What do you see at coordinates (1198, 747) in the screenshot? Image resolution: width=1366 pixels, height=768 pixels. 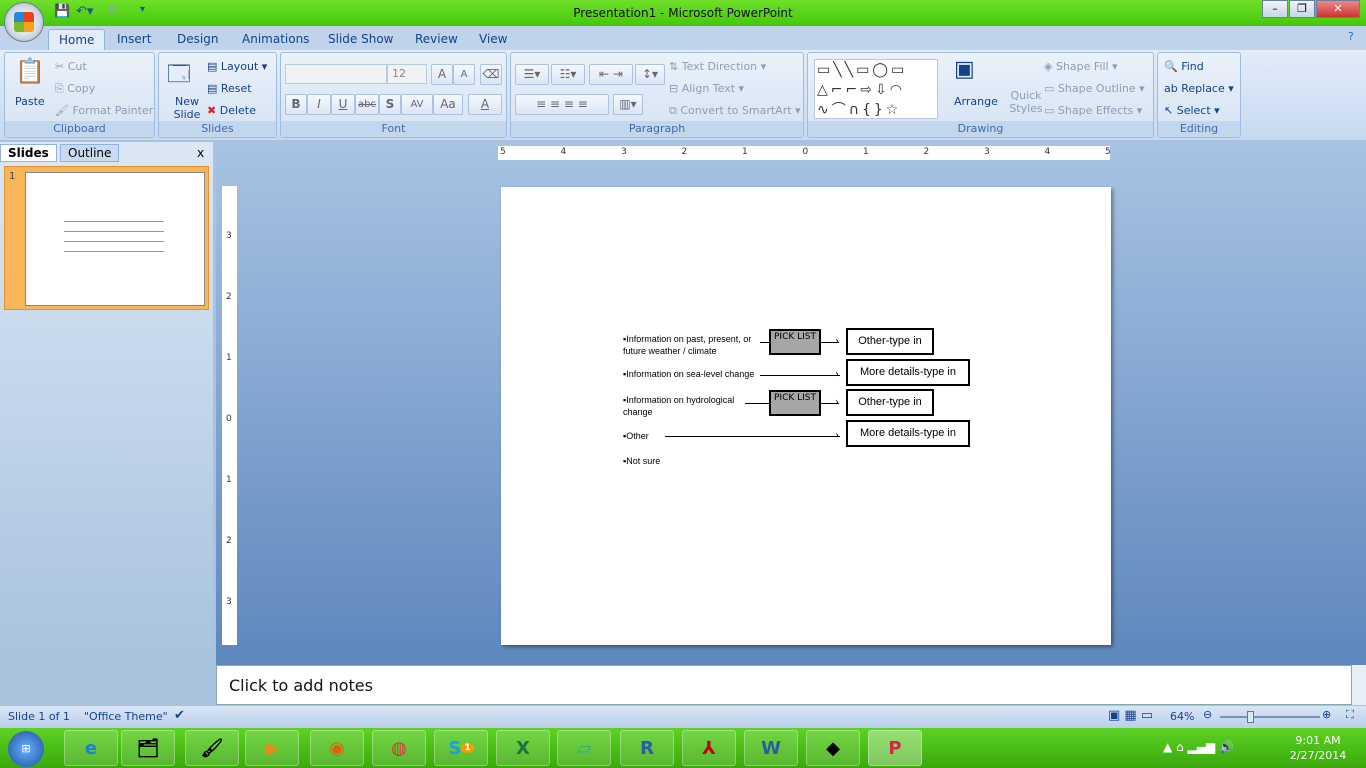 I see `tray-icons: ▲ ⌂ ▂▄▆ 🔊` at bounding box center [1198, 747].